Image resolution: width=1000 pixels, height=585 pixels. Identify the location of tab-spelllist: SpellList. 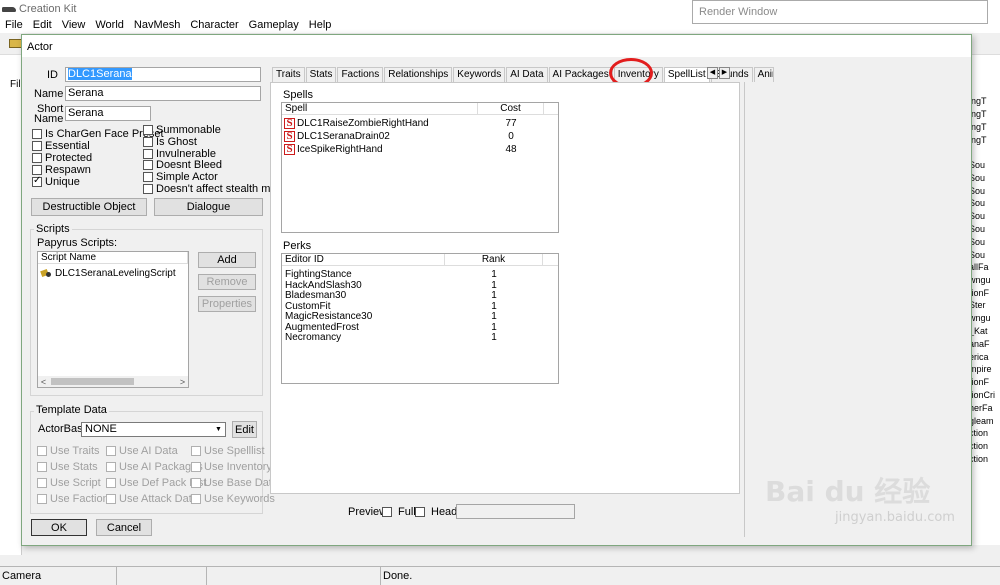
(686, 74).